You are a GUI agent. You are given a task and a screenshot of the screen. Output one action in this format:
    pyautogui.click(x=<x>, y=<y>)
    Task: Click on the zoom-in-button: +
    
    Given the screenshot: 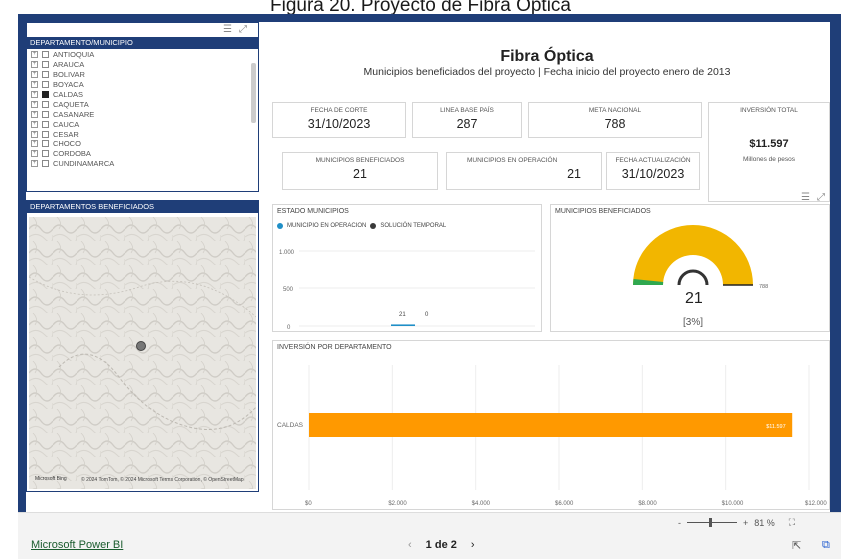 What is the action you would take?
    pyautogui.click(x=745, y=523)
    